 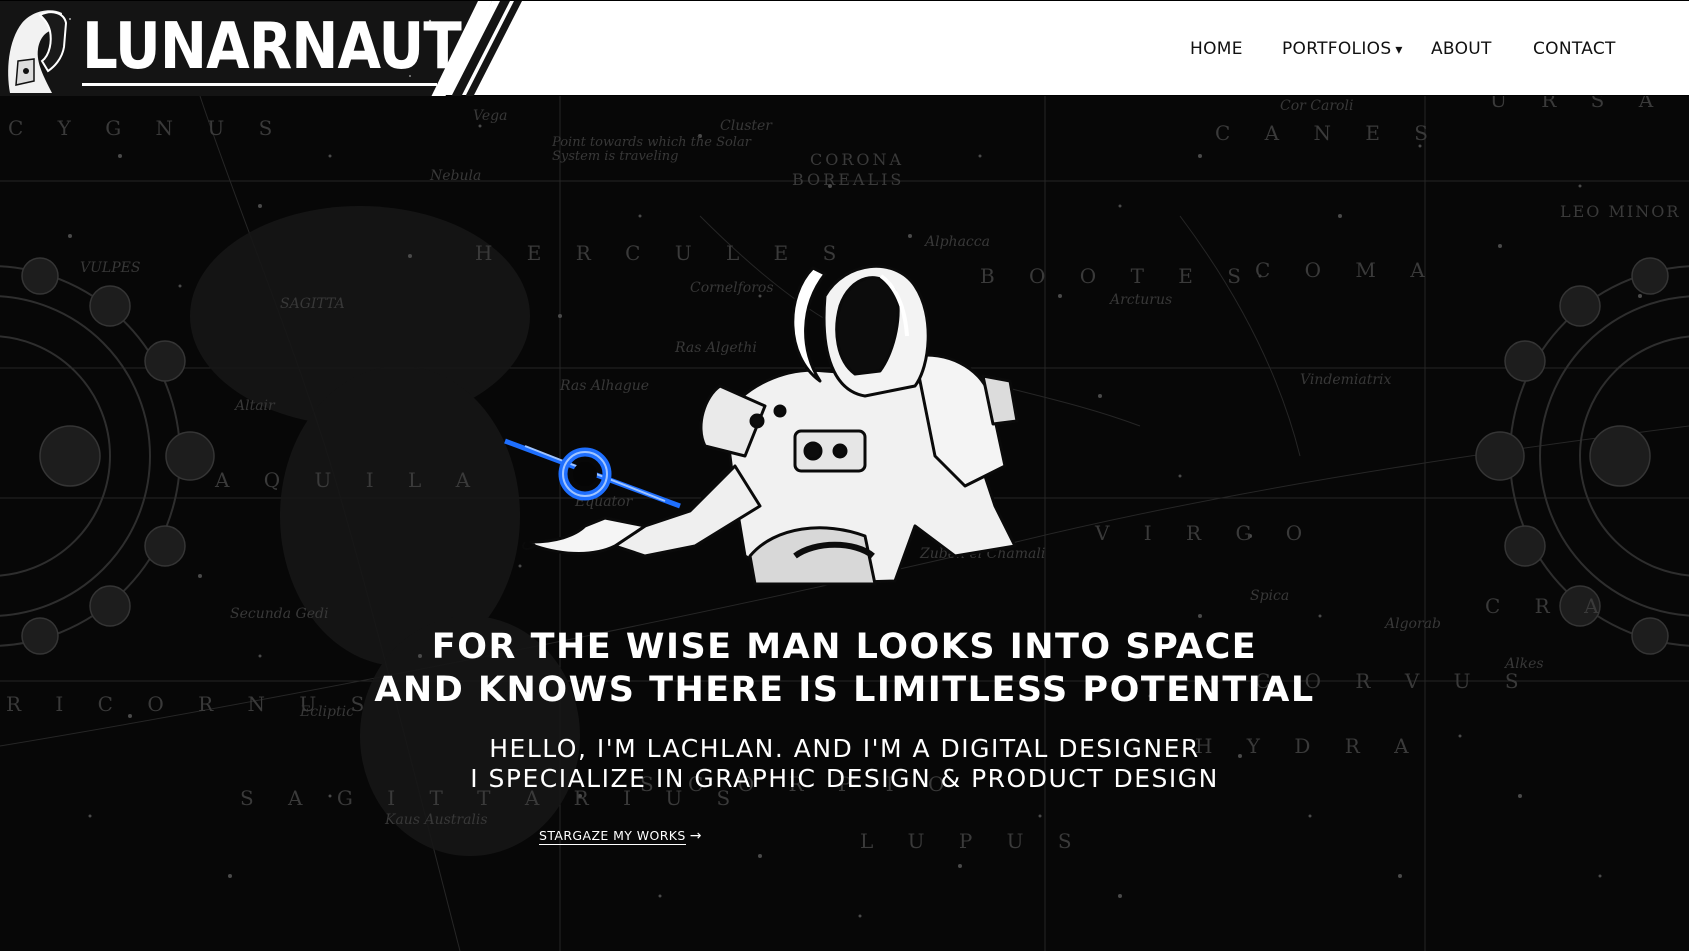 I want to click on brand-logo: LUNARNAUT, so click(x=262, y=49).